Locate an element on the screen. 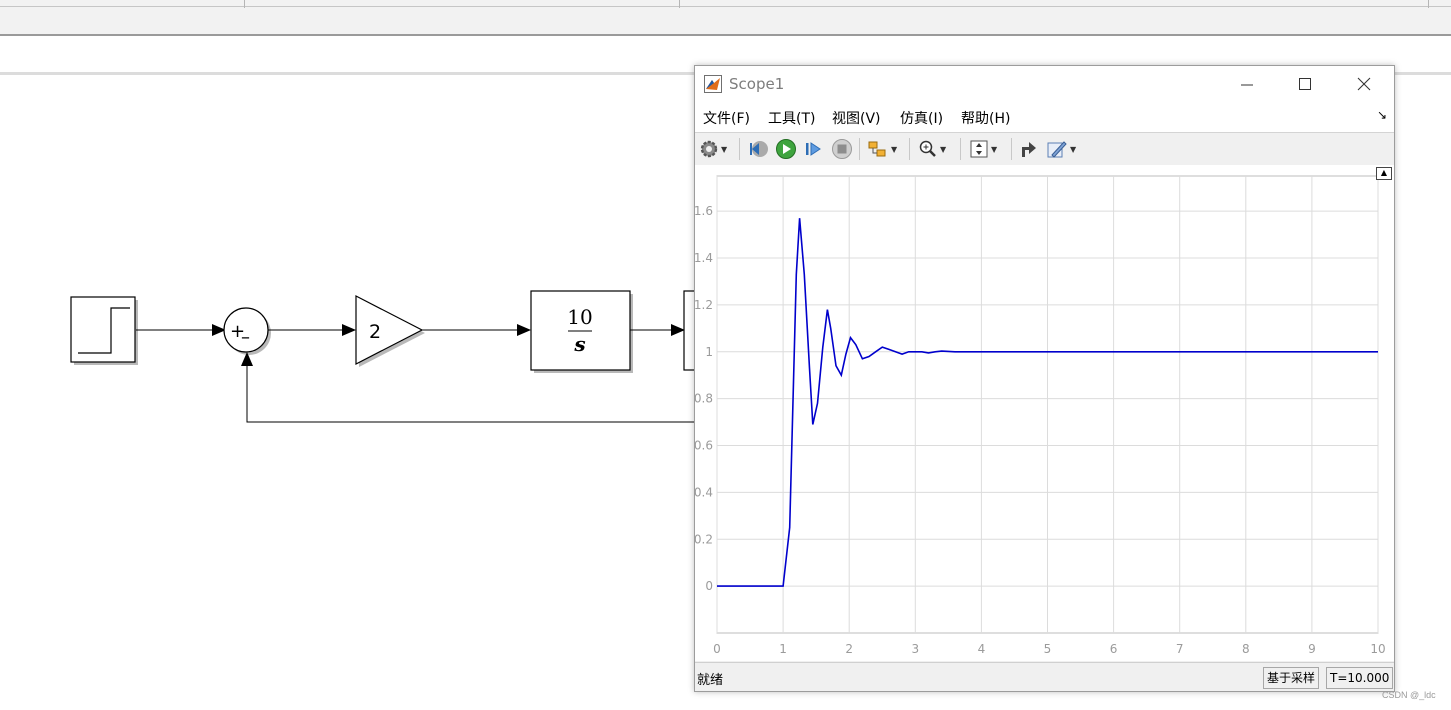  scope-toolbar: ▼ ▼ ▼ ▼ ▼ is located at coordinates (1044, 149).